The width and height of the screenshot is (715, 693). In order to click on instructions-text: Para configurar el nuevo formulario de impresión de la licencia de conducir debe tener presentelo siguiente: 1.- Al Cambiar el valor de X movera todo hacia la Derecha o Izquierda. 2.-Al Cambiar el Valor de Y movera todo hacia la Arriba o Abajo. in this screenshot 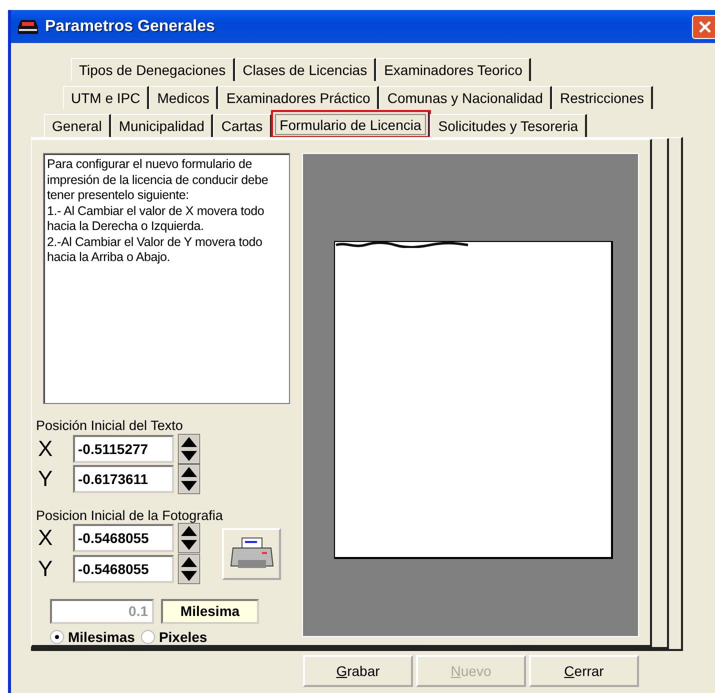, I will do `click(166, 278)`.